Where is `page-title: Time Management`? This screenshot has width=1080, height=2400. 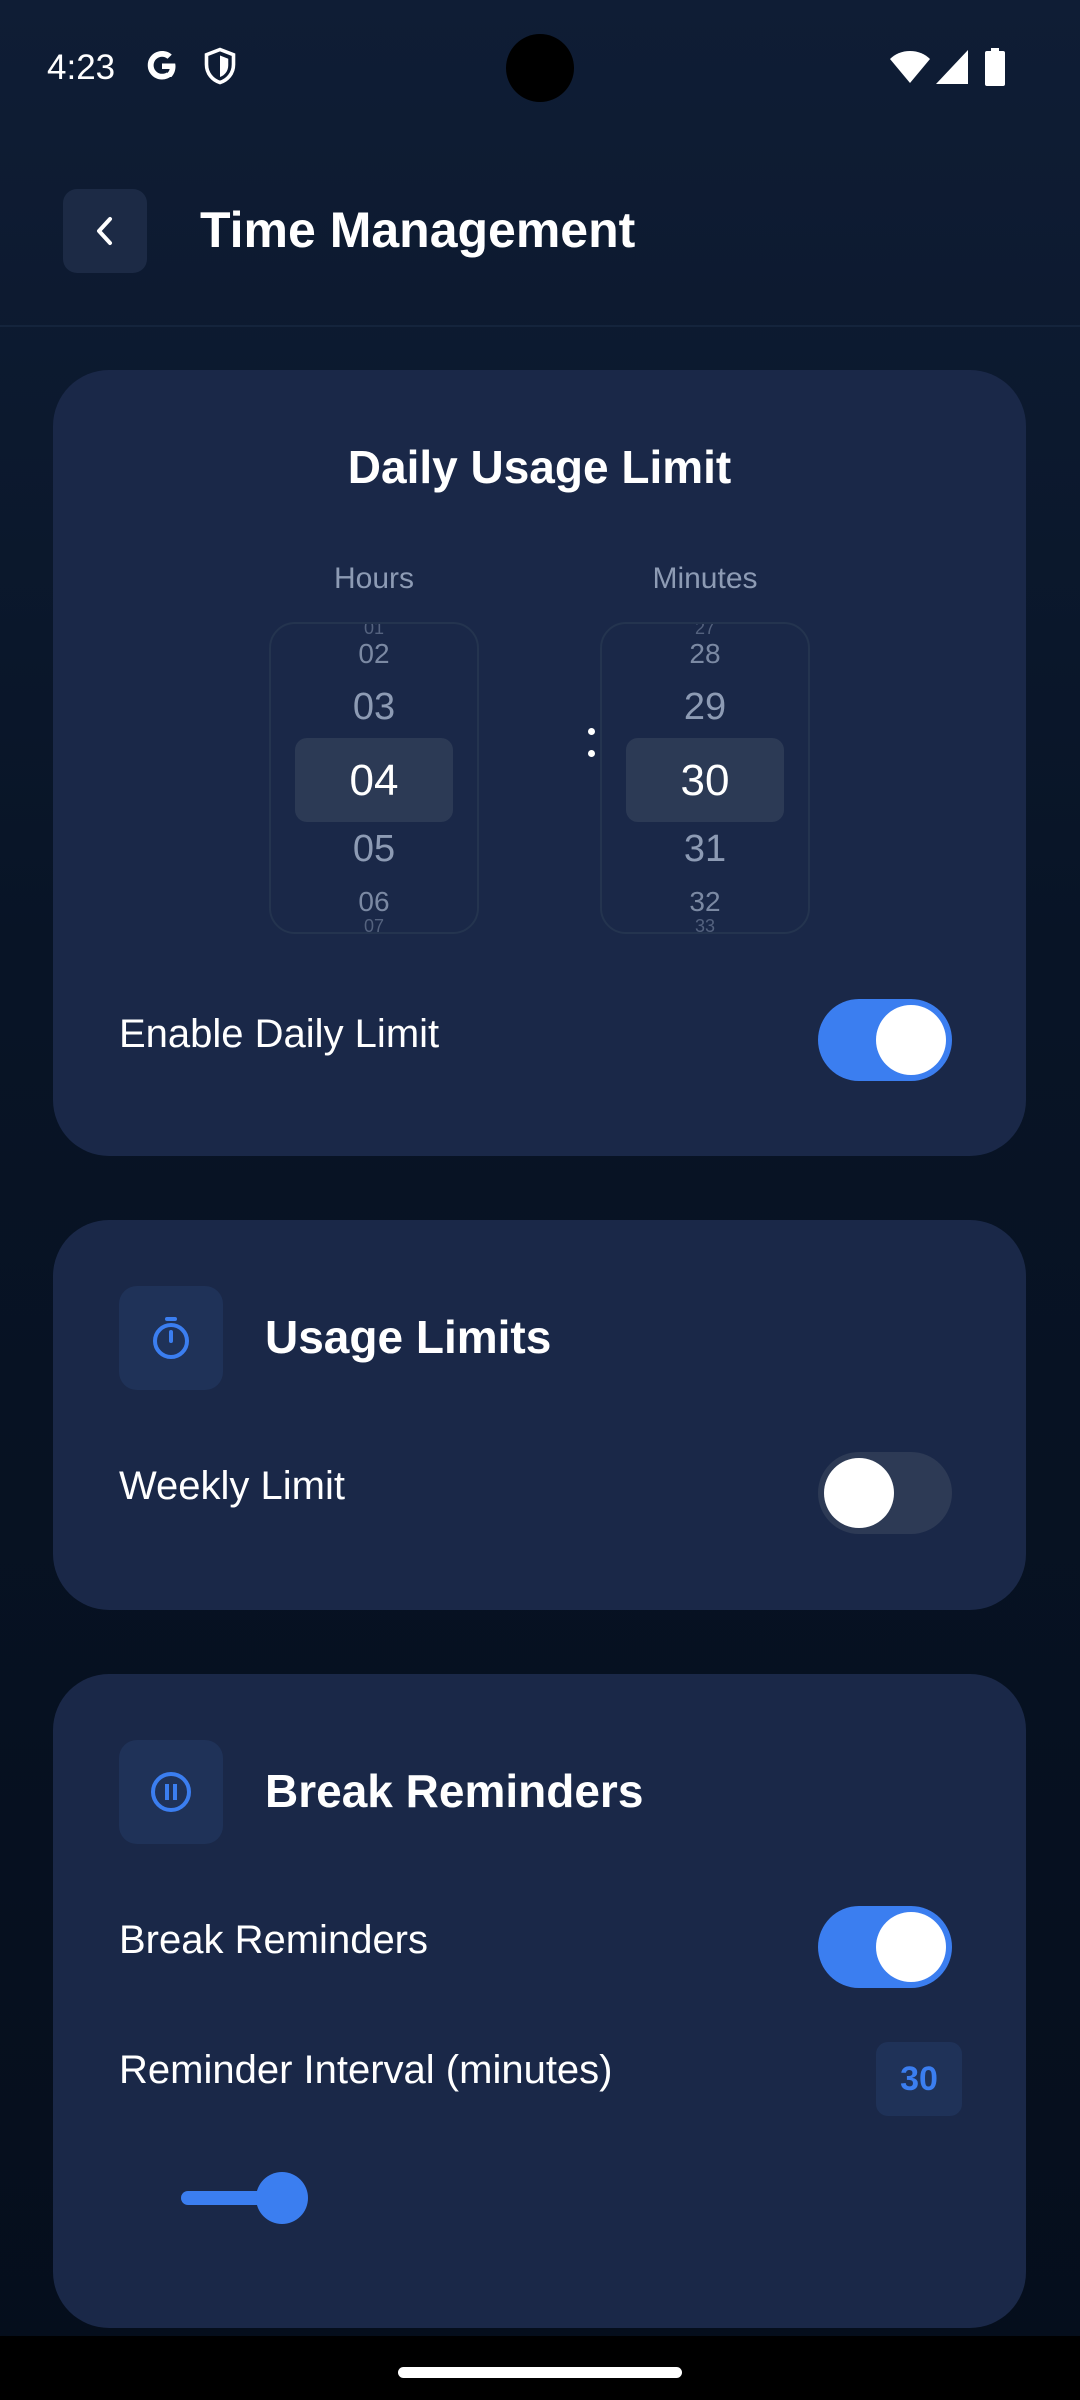
page-title: Time Management is located at coordinates (418, 230).